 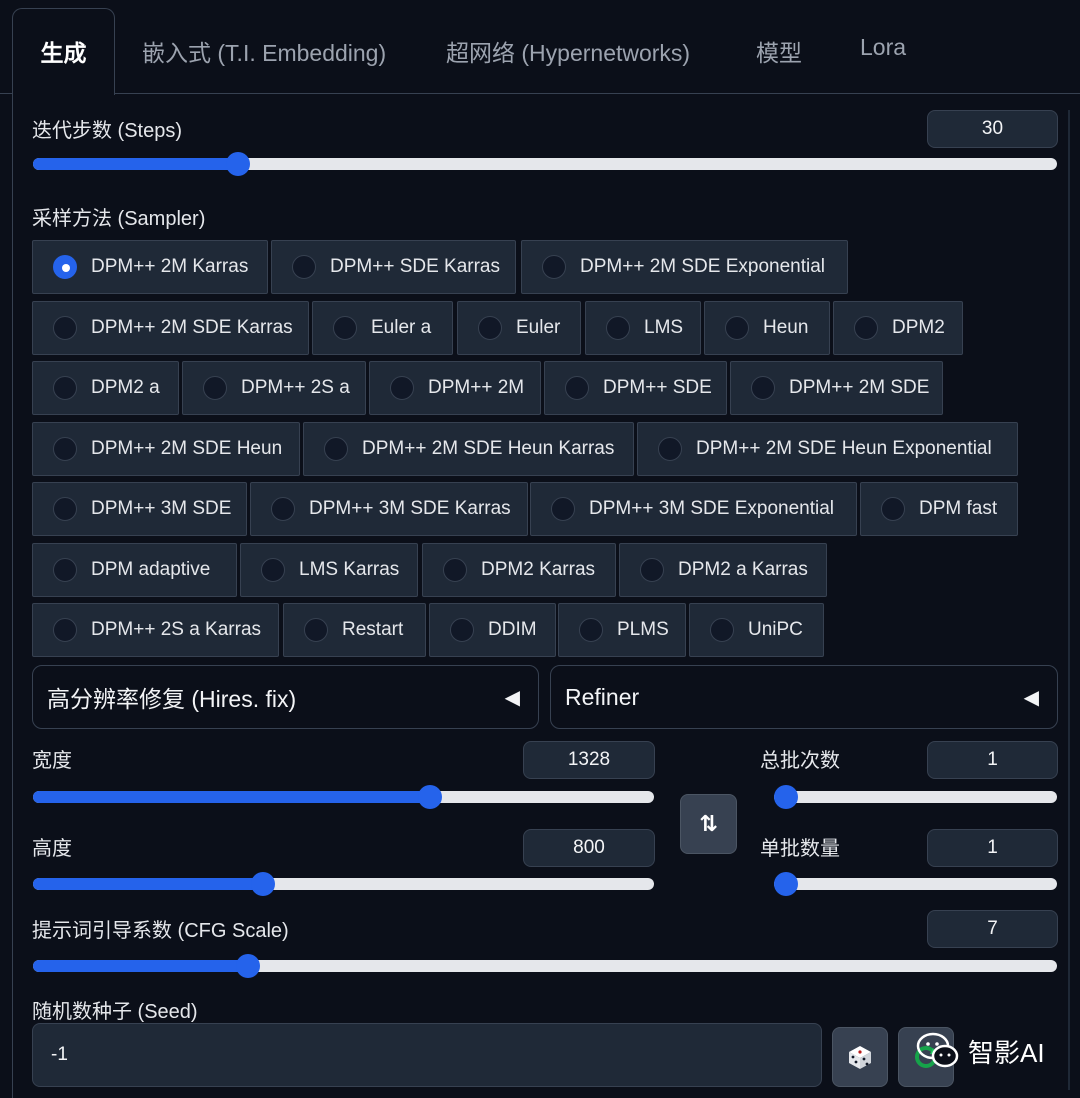 What do you see at coordinates (492, 630) in the screenshot?
I see `sampler-option: DDIM` at bounding box center [492, 630].